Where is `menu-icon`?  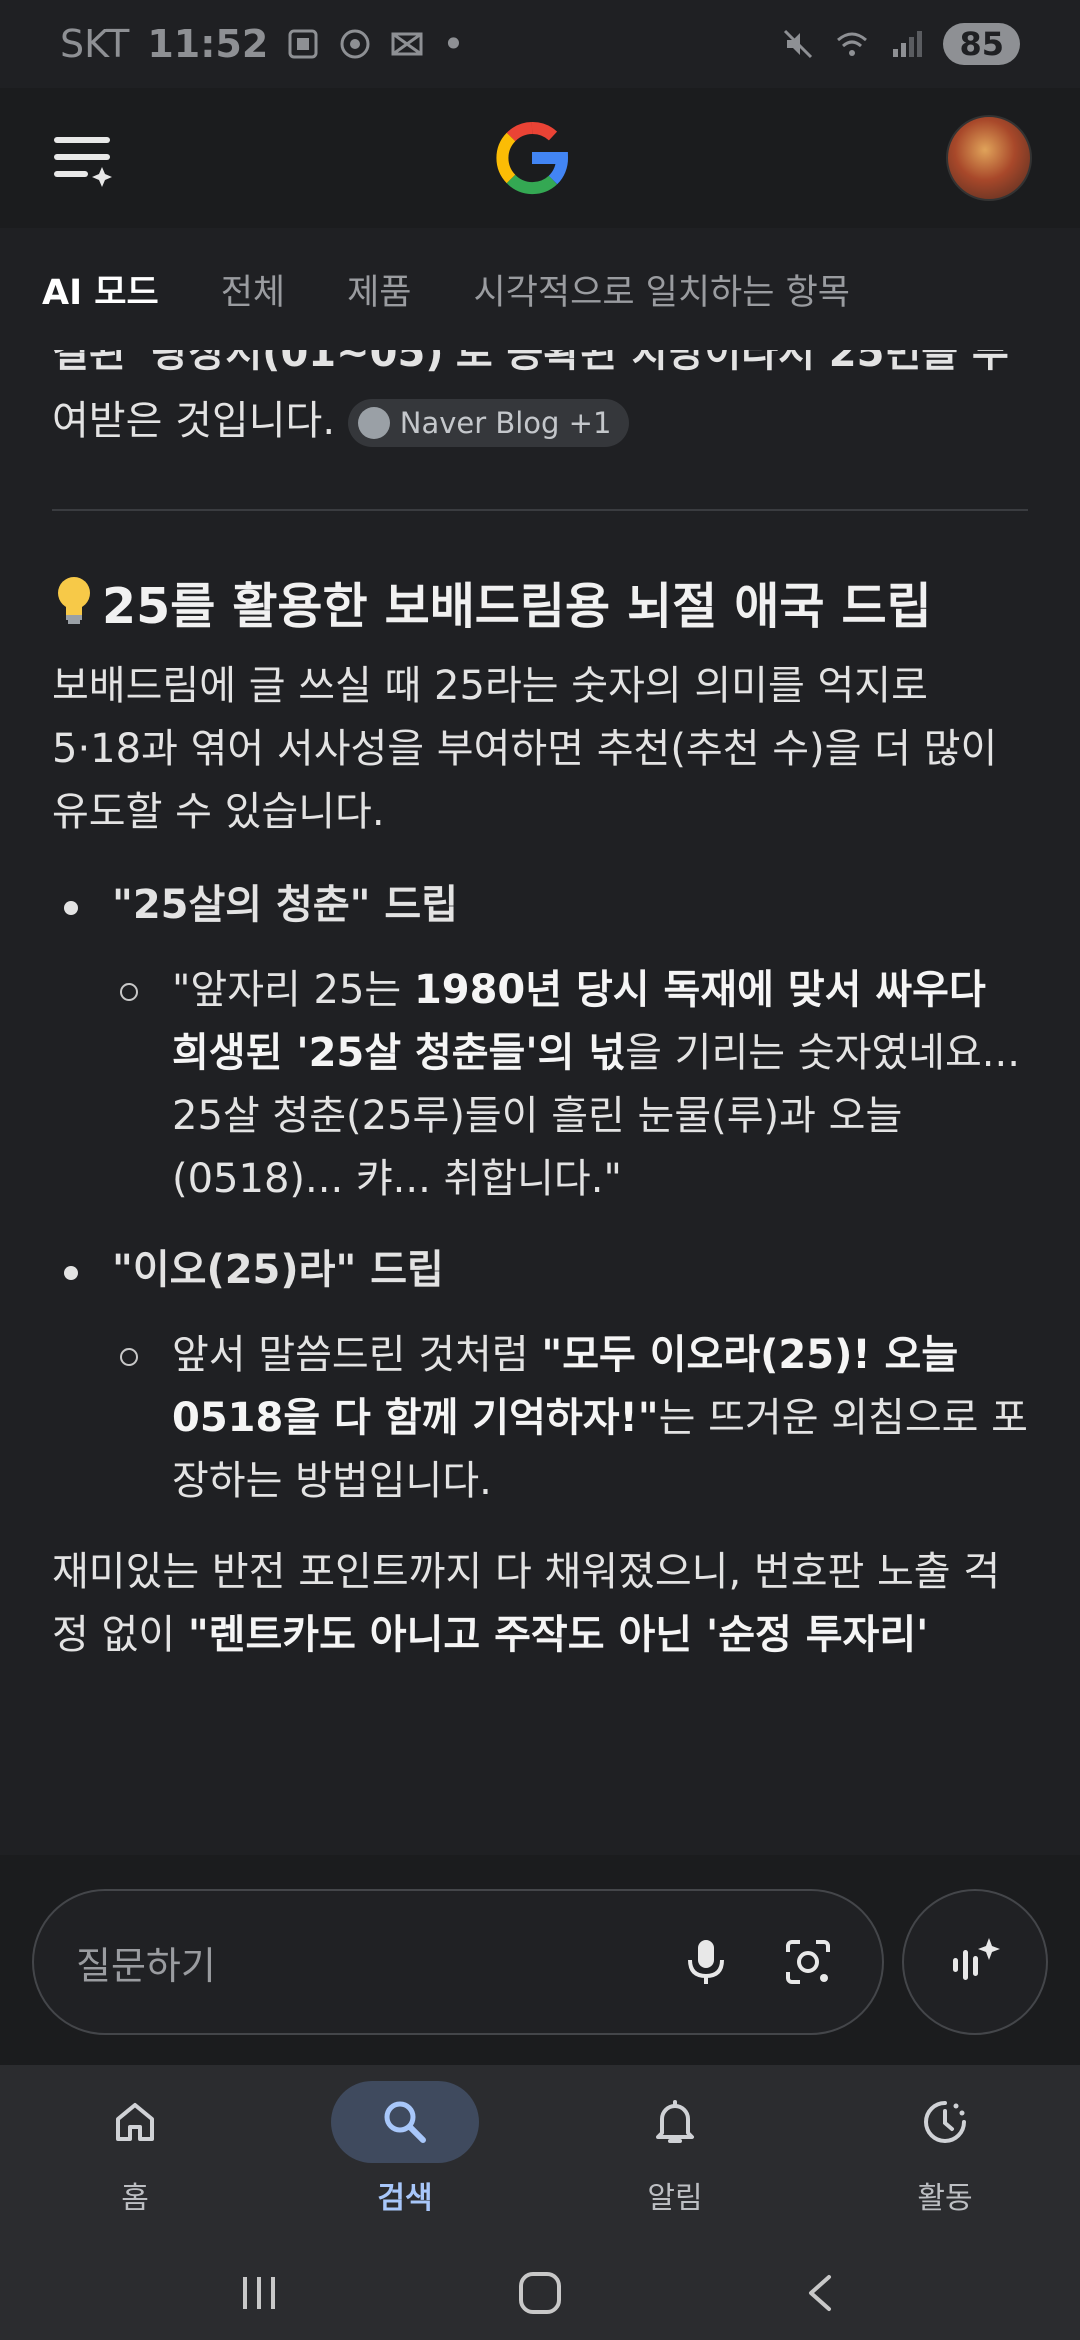 menu-icon is located at coordinates (83, 158).